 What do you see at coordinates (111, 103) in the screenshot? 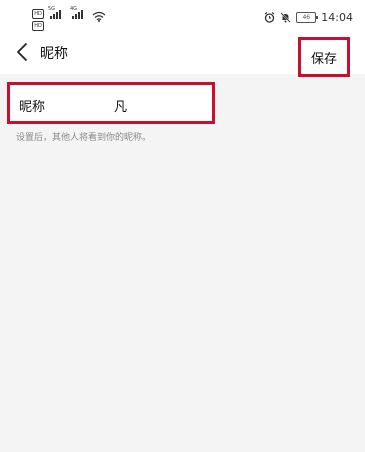
I see `nickname-field: 昵称 凡` at bounding box center [111, 103].